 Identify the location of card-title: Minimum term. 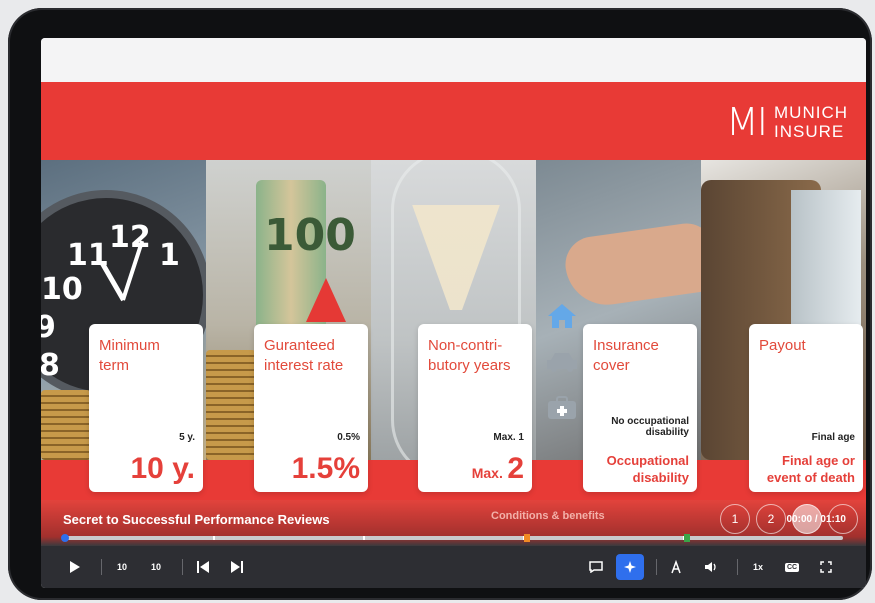
(129, 355).